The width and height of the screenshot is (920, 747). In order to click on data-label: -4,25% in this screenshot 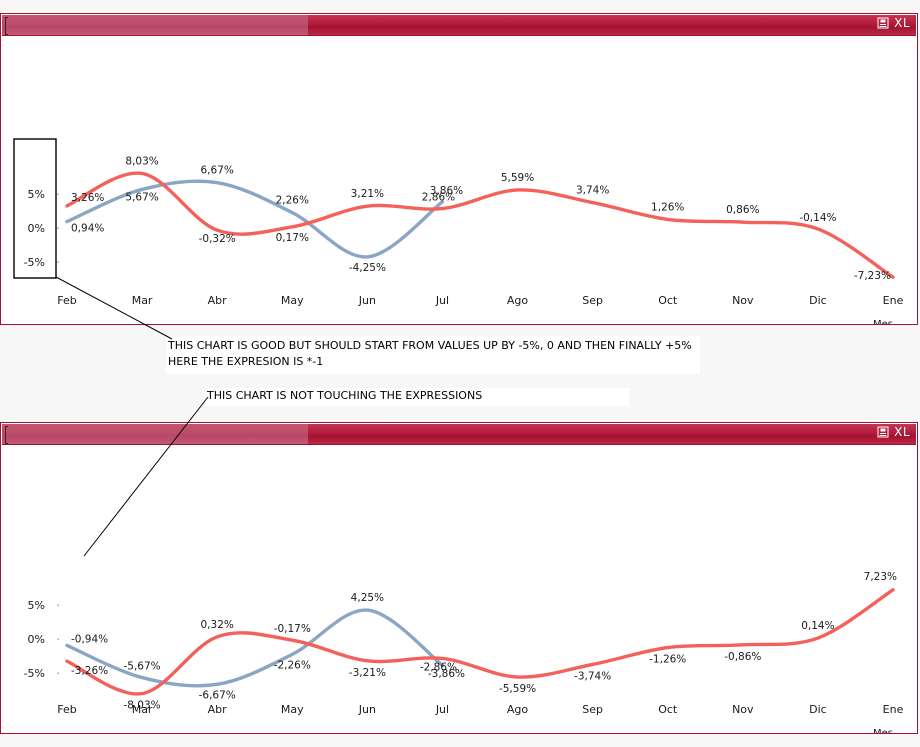, I will do `click(367, 268)`.